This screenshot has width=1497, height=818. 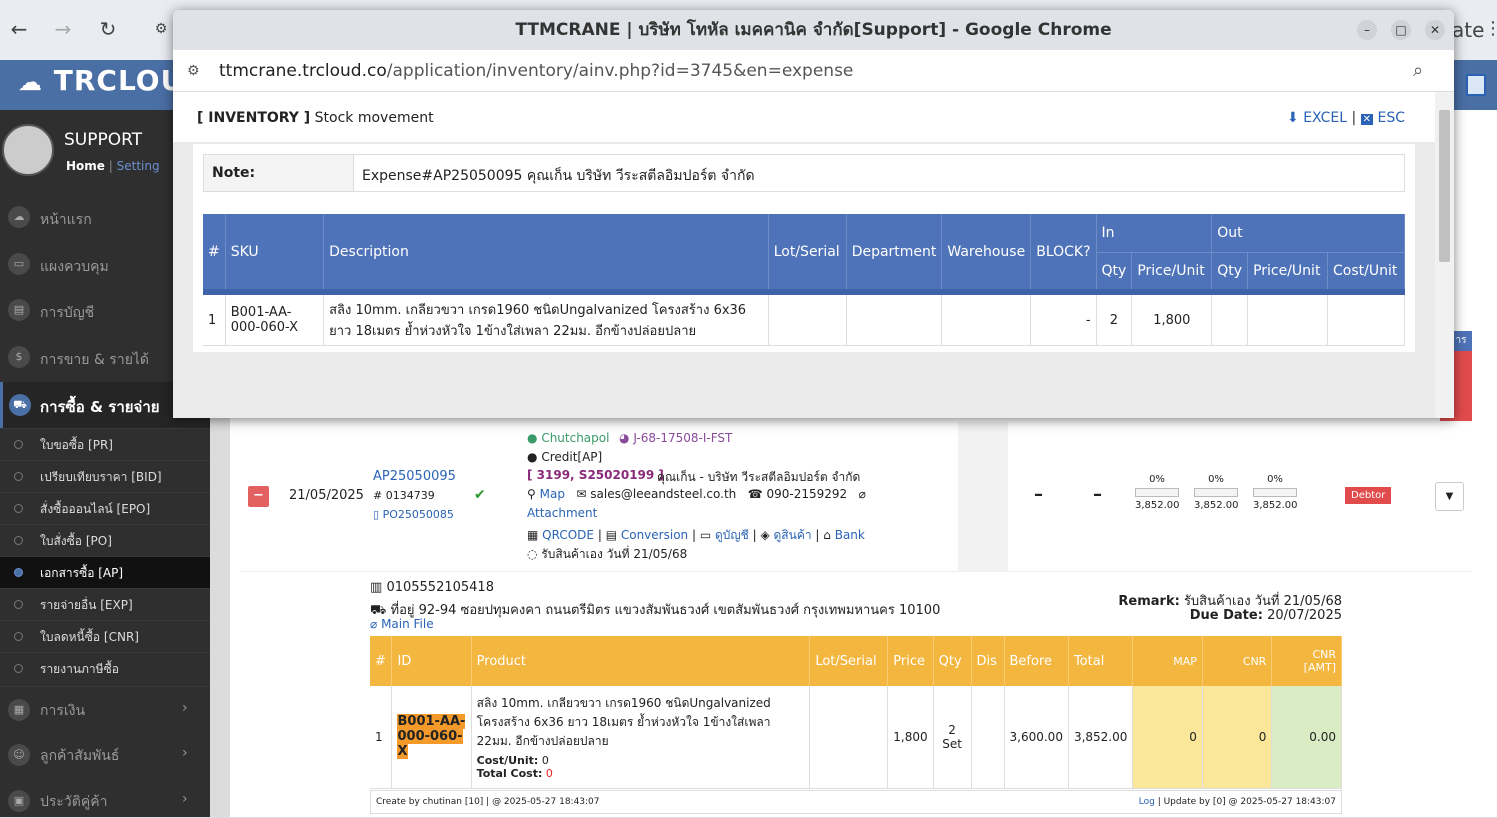 What do you see at coordinates (381, 737) in the screenshot?
I see `item-num: 1` at bounding box center [381, 737].